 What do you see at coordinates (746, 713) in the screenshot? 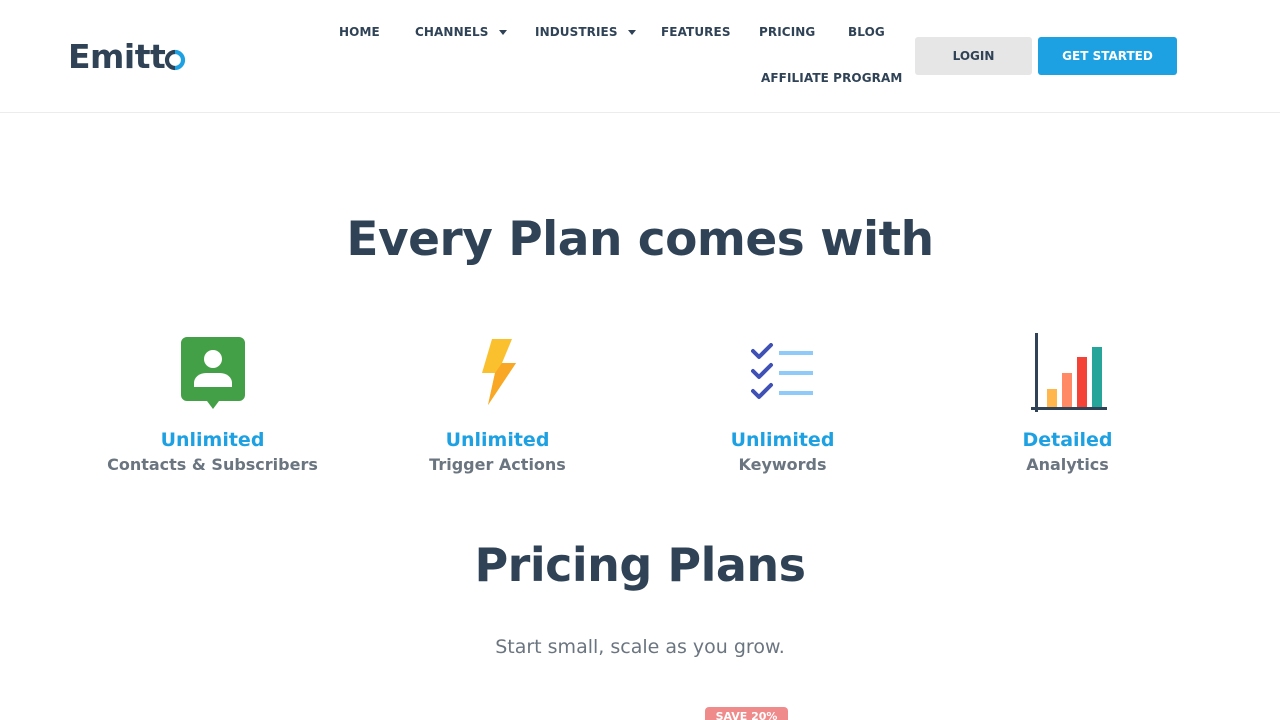
I see `save-badge: SAVE 20%` at bounding box center [746, 713].